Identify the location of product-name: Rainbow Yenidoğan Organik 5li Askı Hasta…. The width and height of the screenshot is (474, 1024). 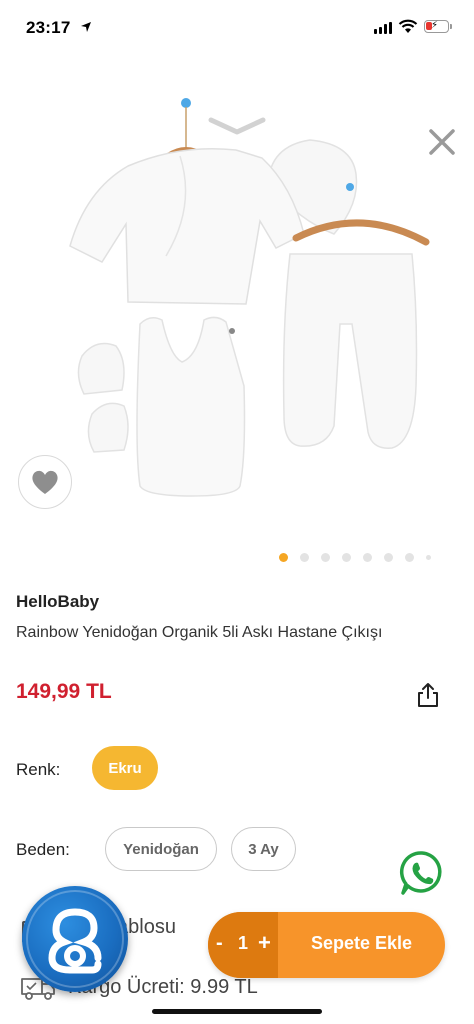
(199, 632).